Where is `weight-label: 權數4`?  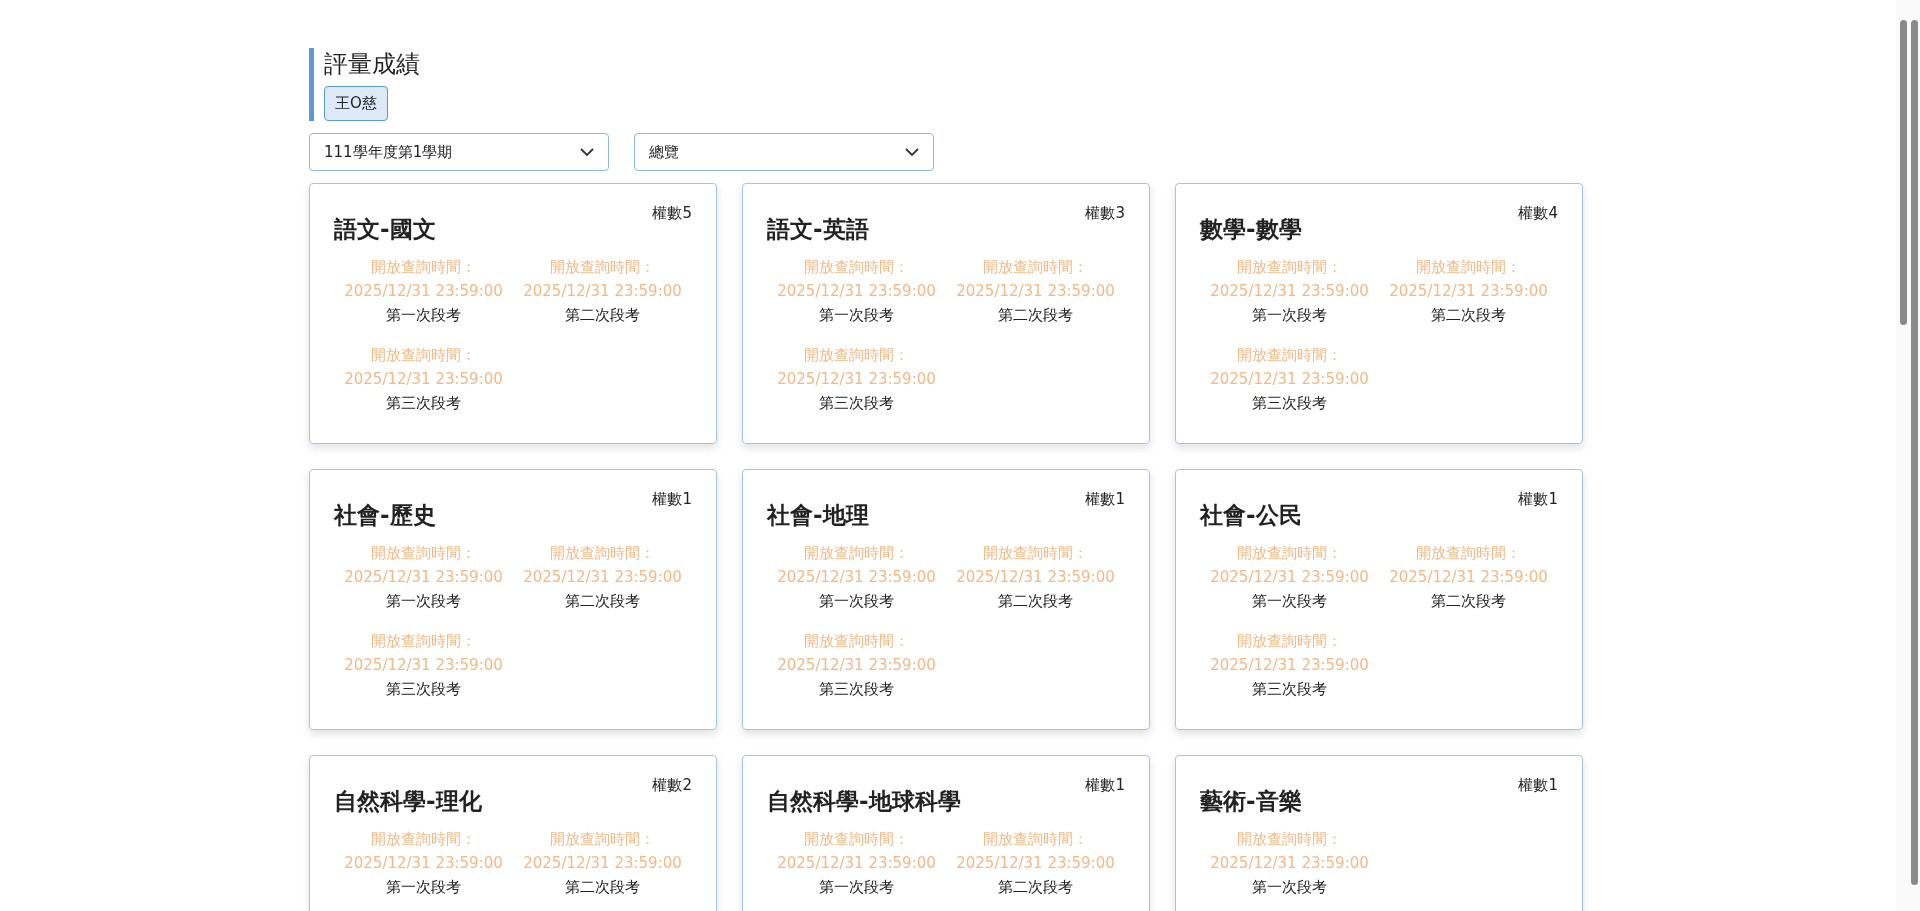
weight-label: 權數4 is located at coordinates (1538, 213).